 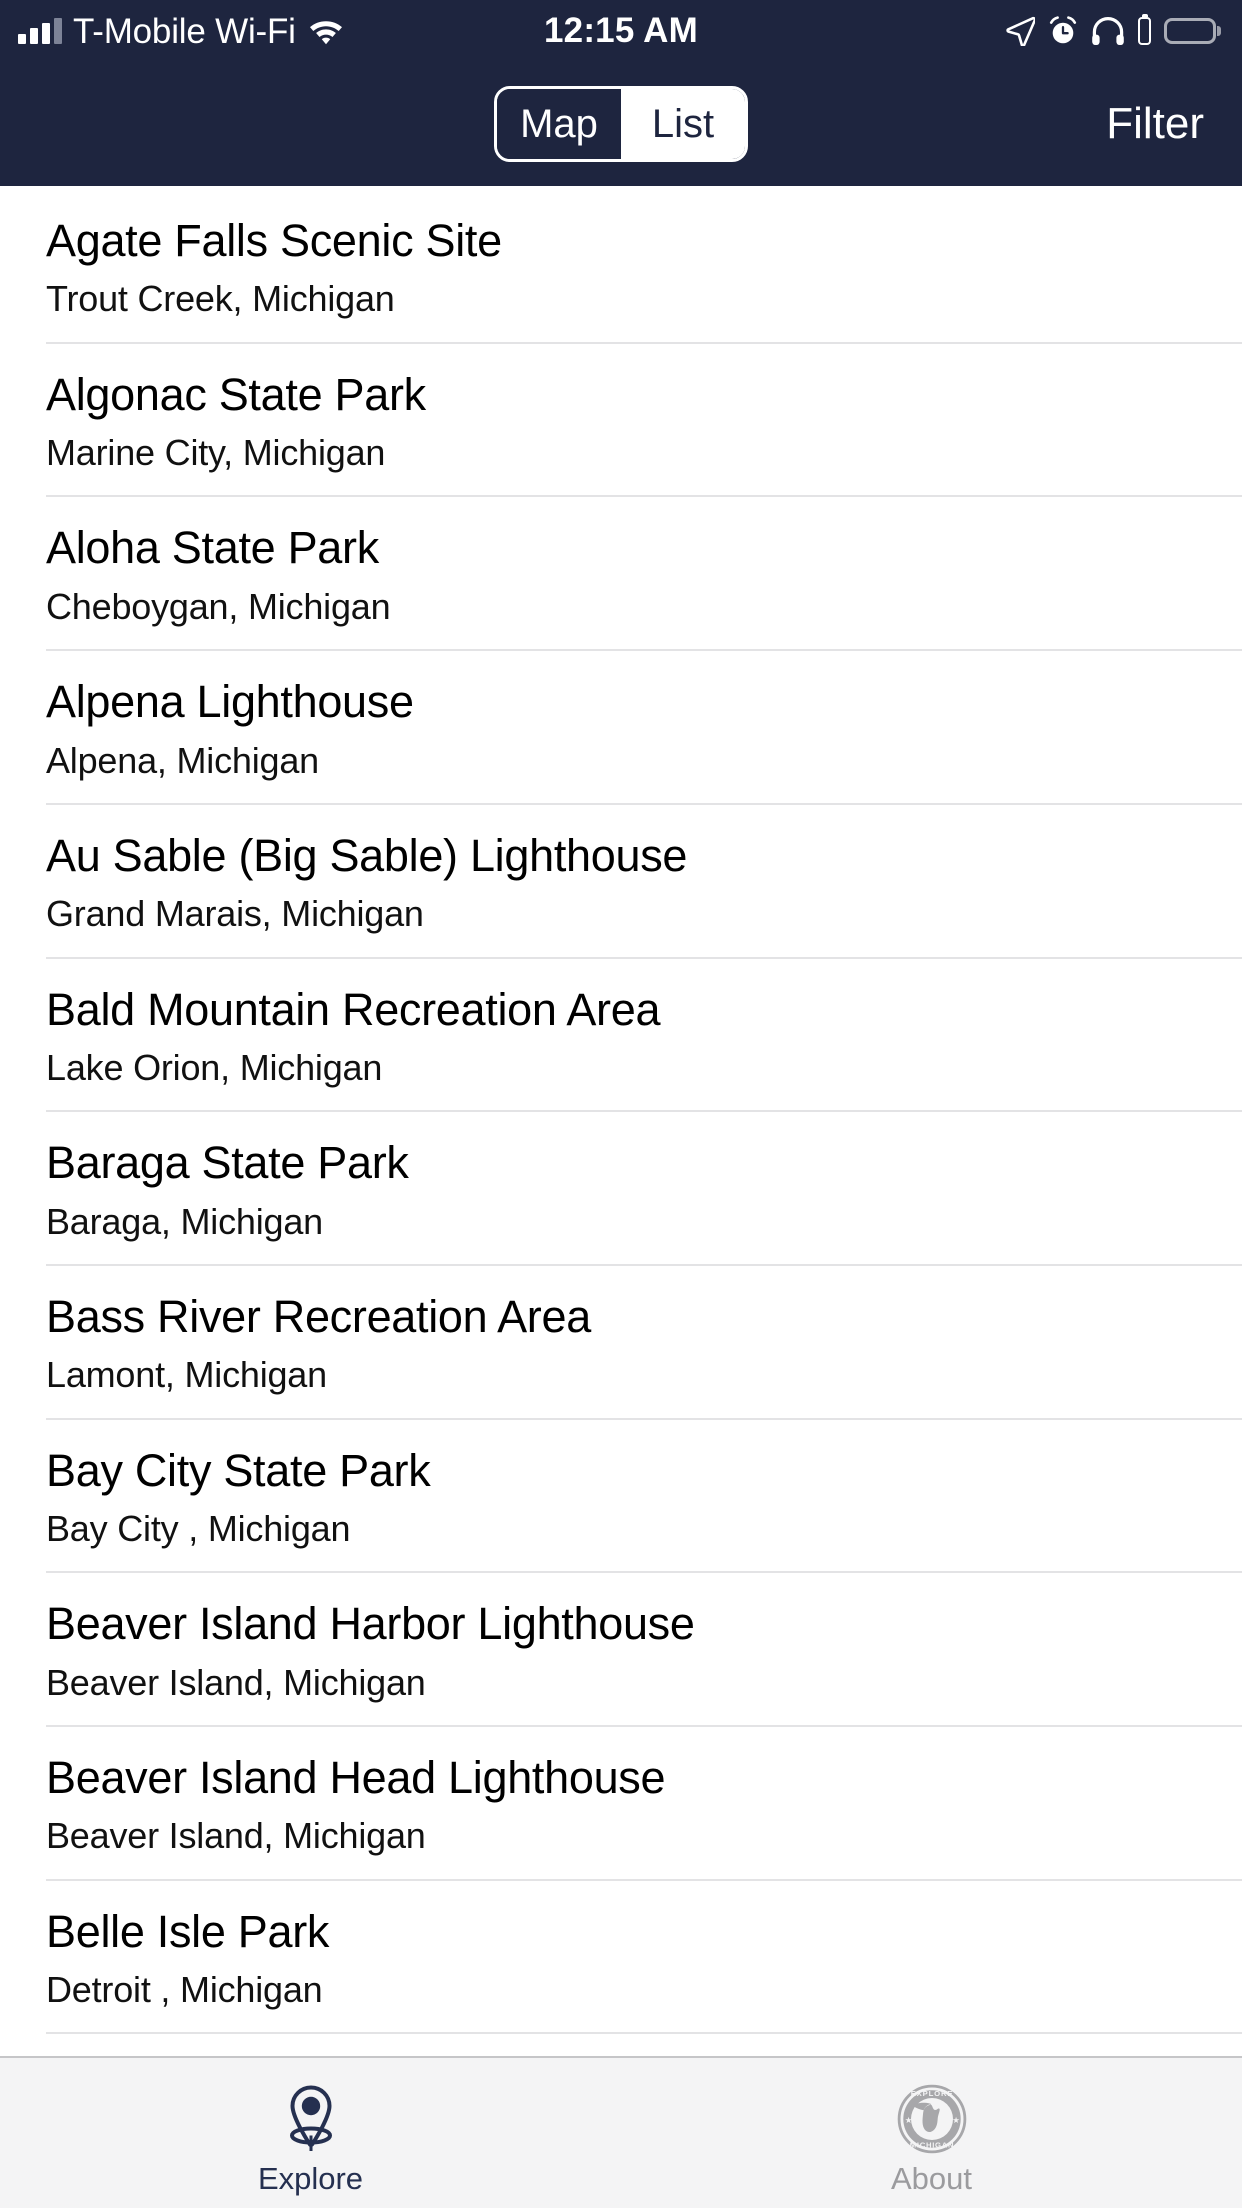 I want to click on list-item-title: Bass River Recreation Area, so click(x=318, y=1316).